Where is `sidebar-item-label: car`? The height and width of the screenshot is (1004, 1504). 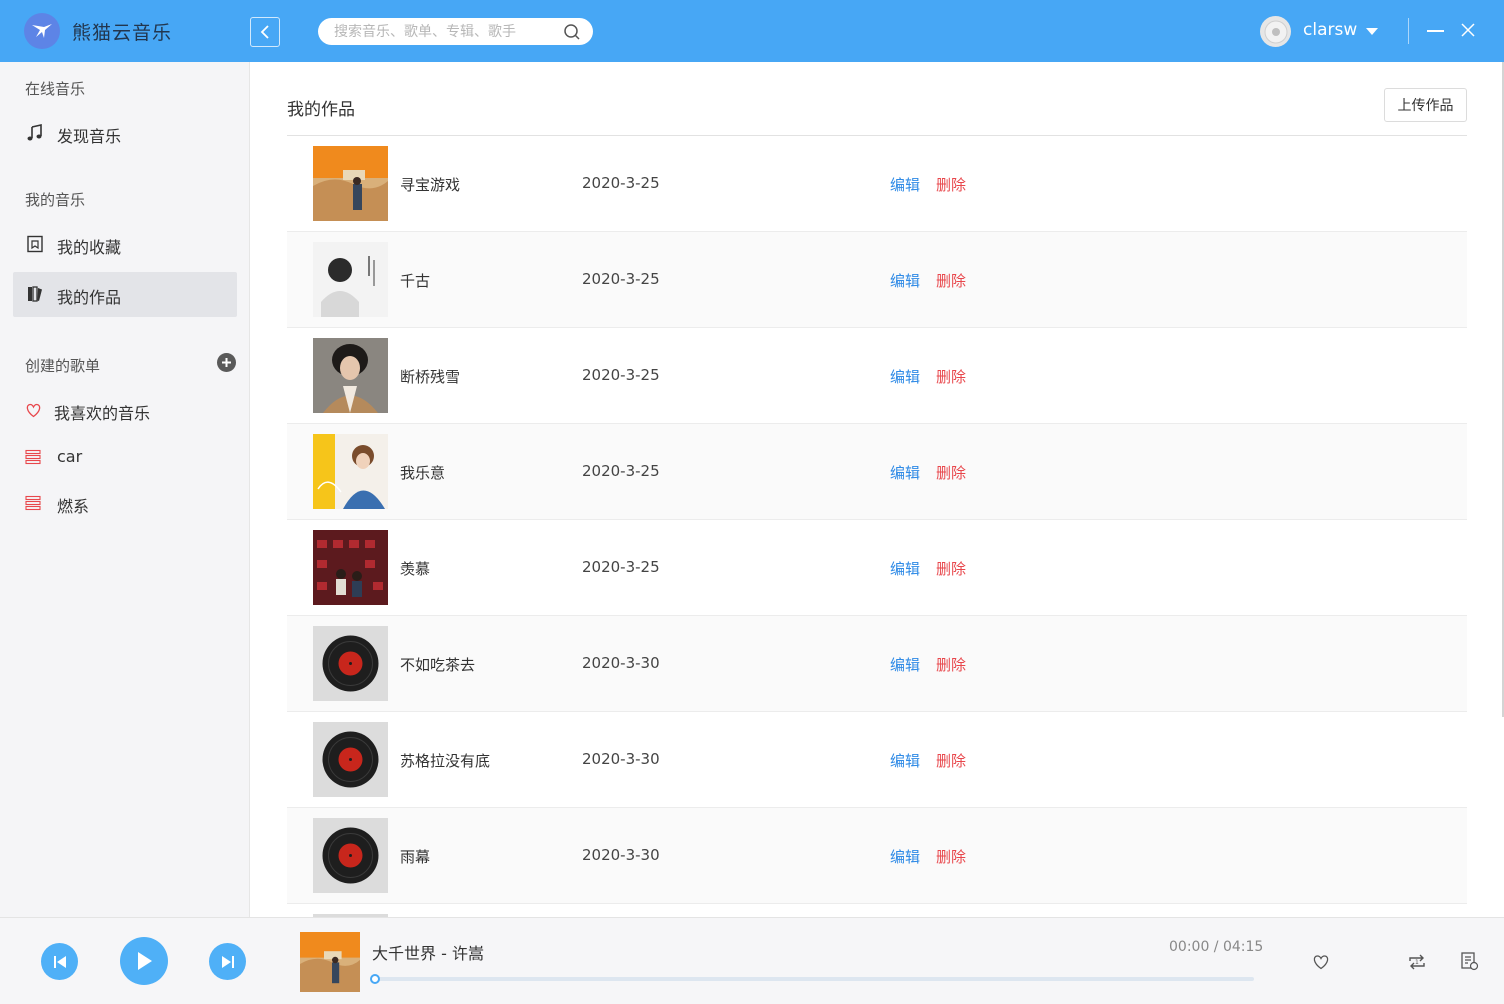 sidebar-item-label: car is located at coordinates (70, 456).